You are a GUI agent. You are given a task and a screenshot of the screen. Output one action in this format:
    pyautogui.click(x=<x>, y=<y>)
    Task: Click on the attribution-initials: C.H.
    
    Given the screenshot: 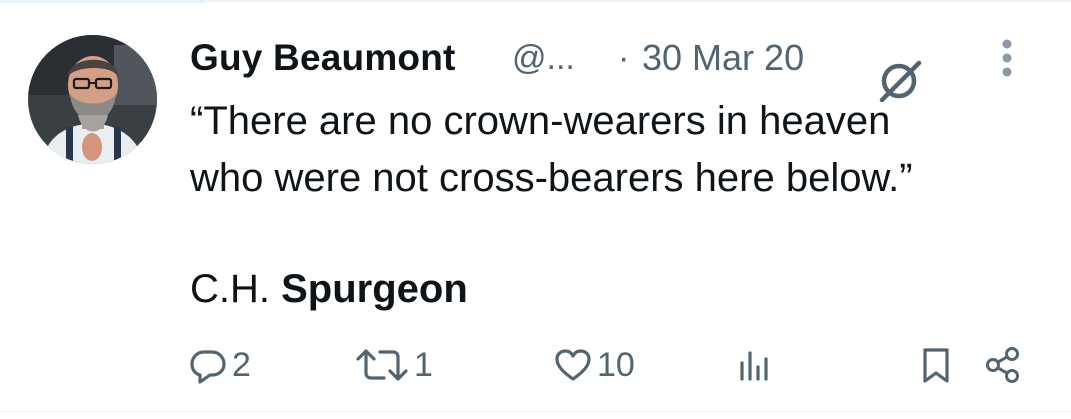 What is the action you would take?
    pyautogui.click(x=236, y=289)
    